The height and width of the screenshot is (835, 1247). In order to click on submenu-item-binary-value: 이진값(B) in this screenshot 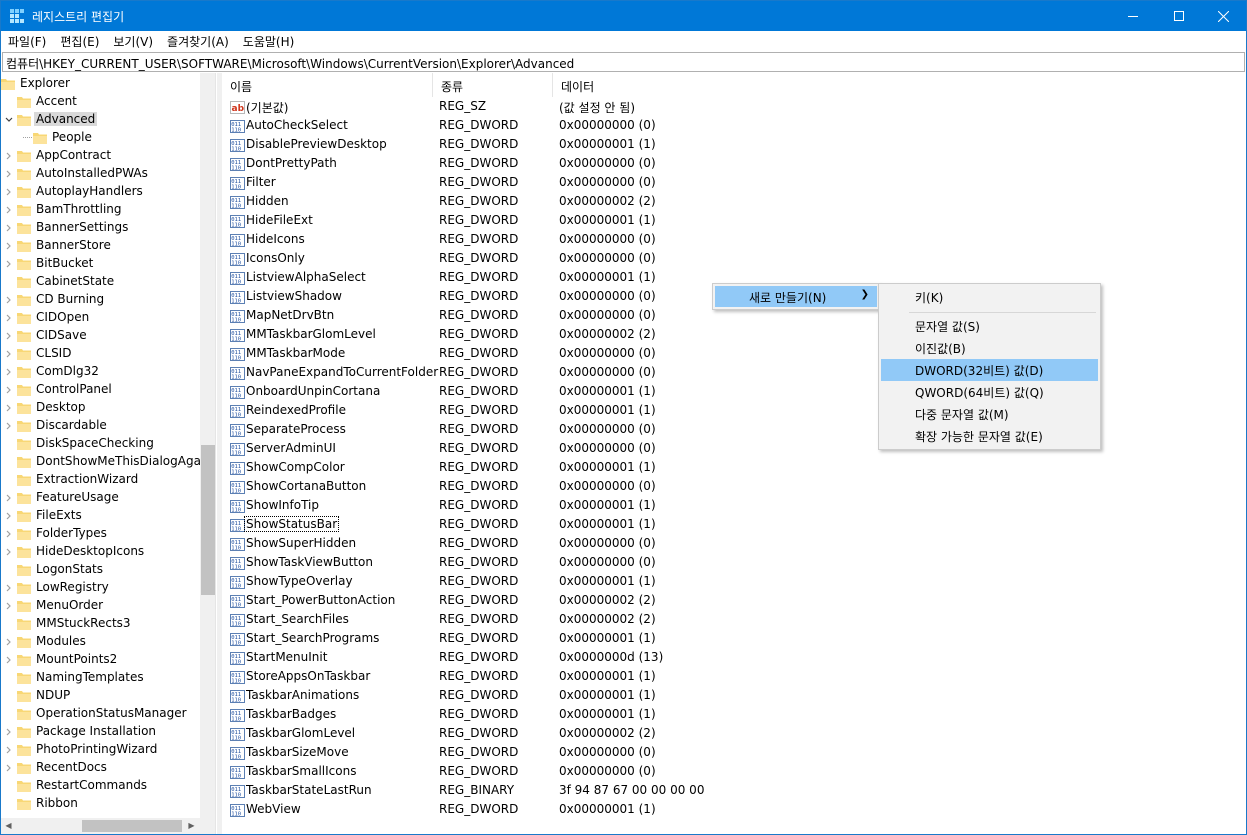, I will do `click(989, 348)`.